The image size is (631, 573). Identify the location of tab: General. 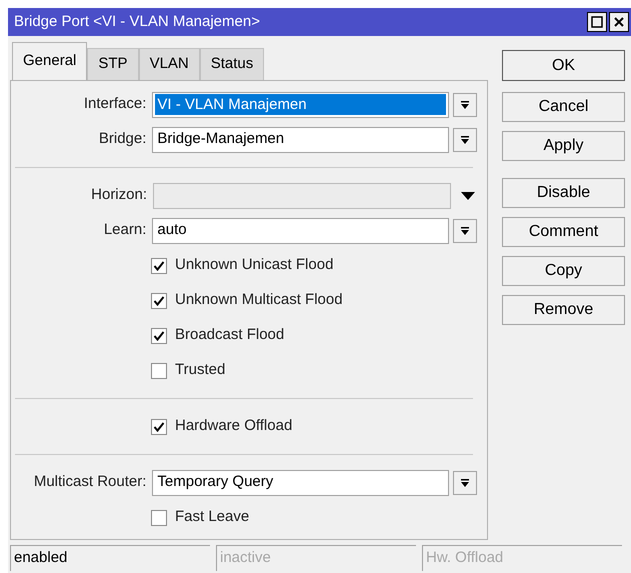
(50, 61).